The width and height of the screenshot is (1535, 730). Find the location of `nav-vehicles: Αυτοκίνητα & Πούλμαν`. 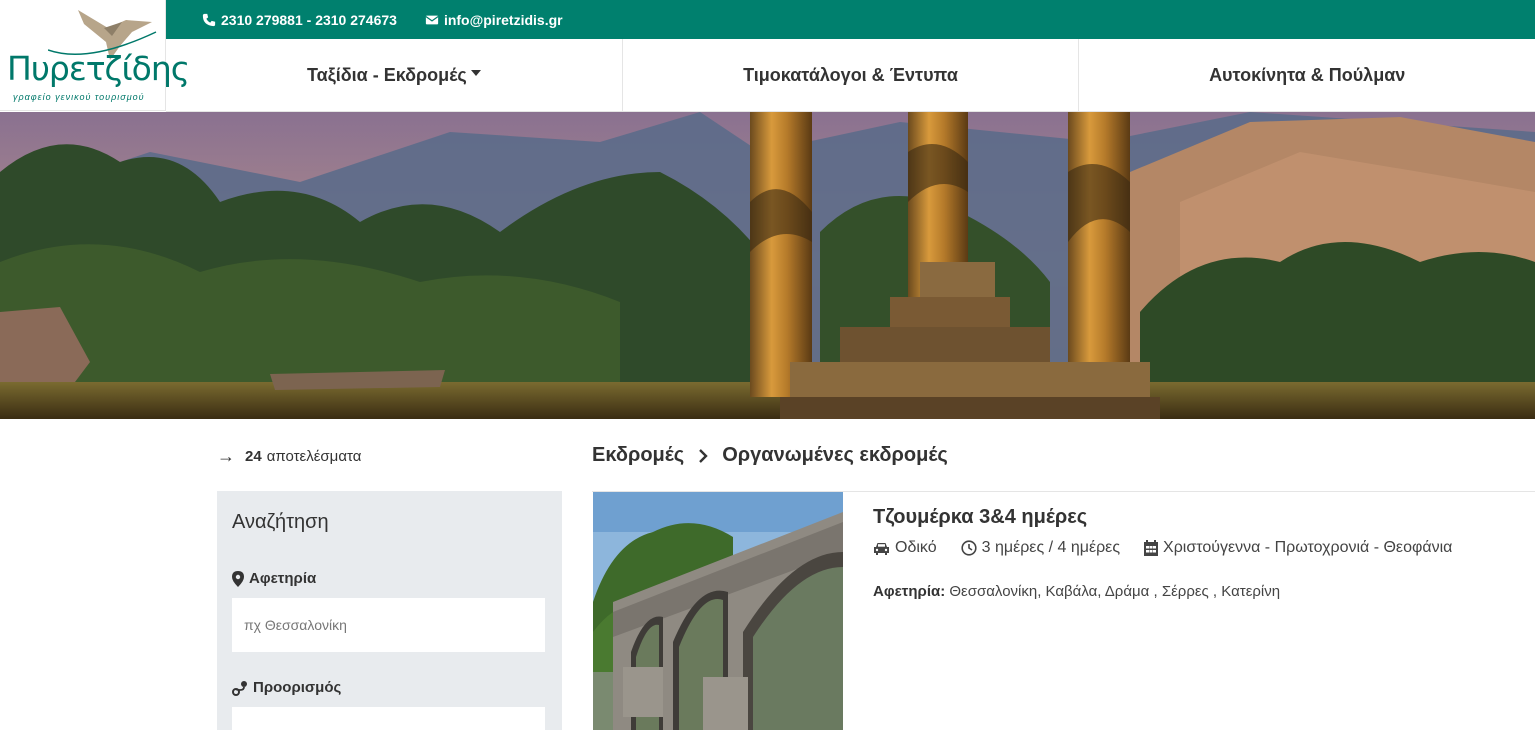

nav-vehicles: Αυτοκίνητα & Πούλμαν is located at coordinates (1307, 75).